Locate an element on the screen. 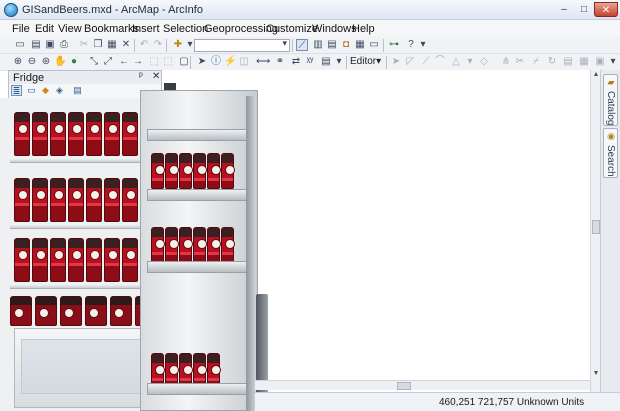 This screenshot has height=411, width=620. menu-edit: Edit is located at coordinates (44, 29).